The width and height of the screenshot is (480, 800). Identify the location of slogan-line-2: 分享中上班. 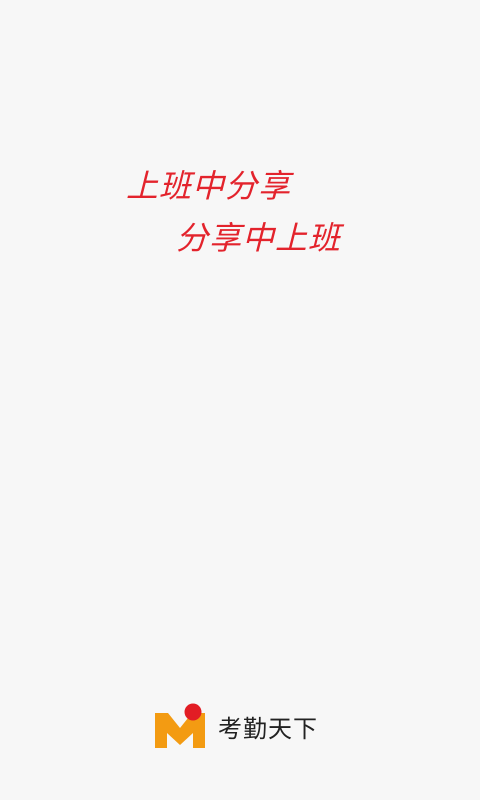
(259, 238).